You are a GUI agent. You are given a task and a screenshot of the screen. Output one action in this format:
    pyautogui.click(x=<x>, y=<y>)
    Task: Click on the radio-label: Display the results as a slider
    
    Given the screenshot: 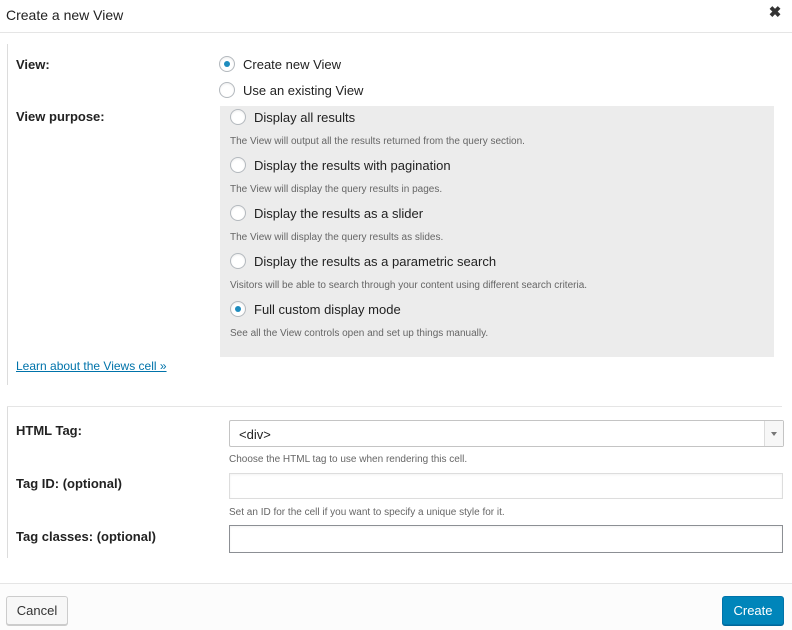 What is the action you would take?
    pyautogui.click(x=338, y=213)
    